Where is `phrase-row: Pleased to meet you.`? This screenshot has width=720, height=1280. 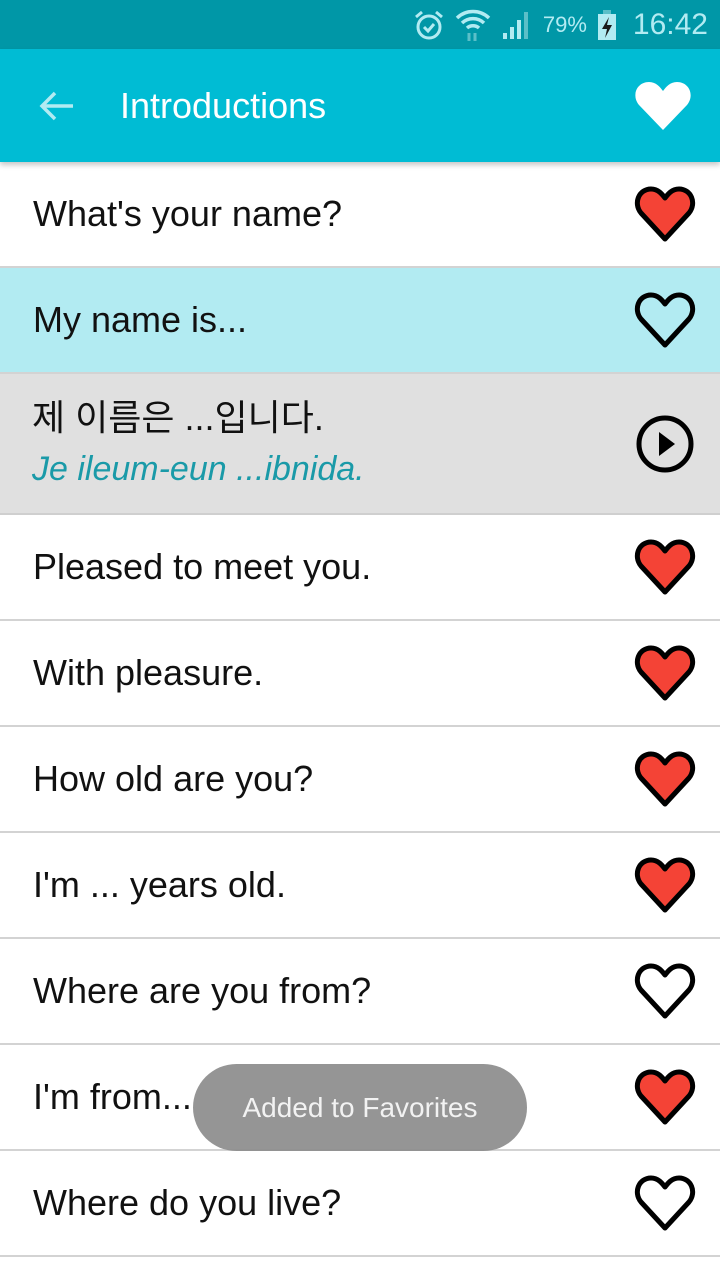 phrase-row: Pleased to meet you. is located at coordinates (360, 568).